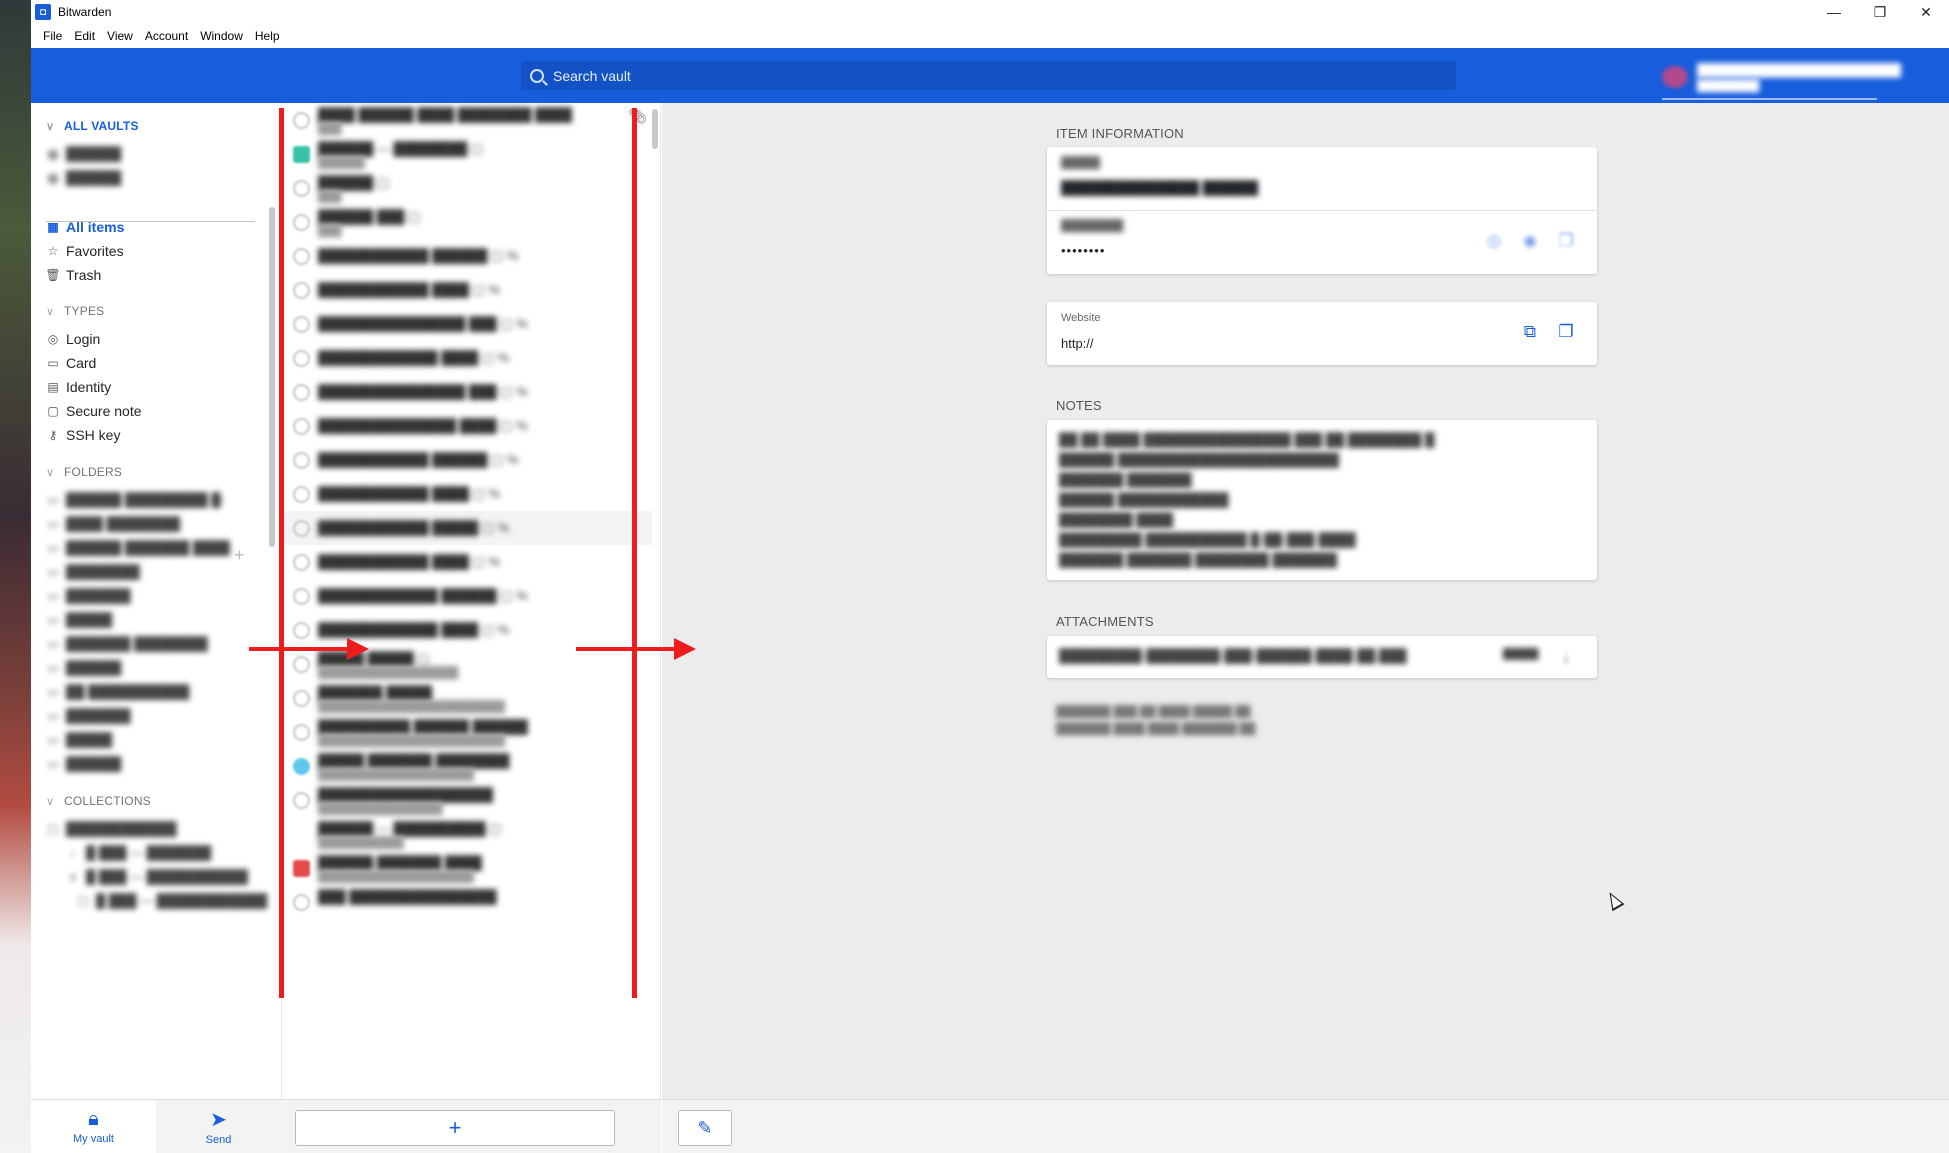 This screenshot has height=1153, width=1949. I want to click on sidebar-item-login: ◎ Login, so click(73, 339).